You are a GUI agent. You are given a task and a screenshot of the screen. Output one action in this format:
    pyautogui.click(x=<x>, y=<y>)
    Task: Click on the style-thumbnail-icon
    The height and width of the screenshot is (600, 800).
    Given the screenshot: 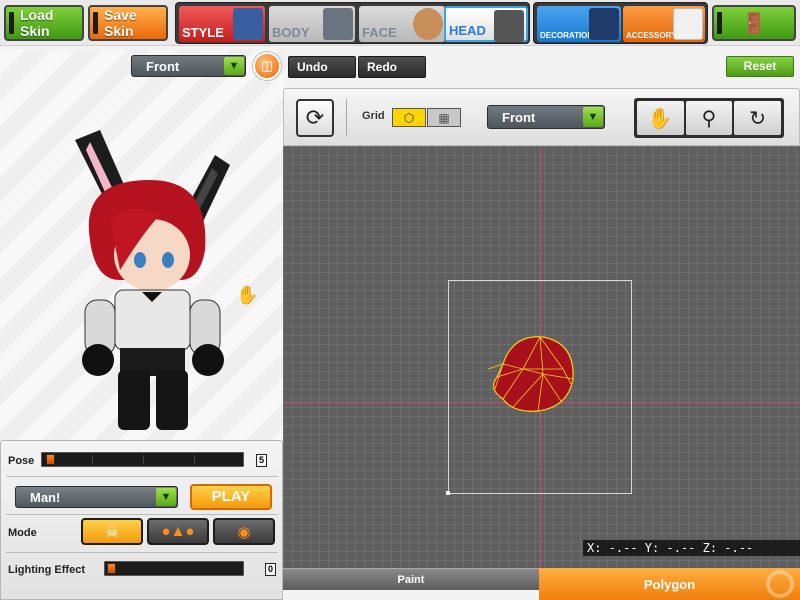 What is the action you would take?
    pyautogui.click(x=248, y=24)
    